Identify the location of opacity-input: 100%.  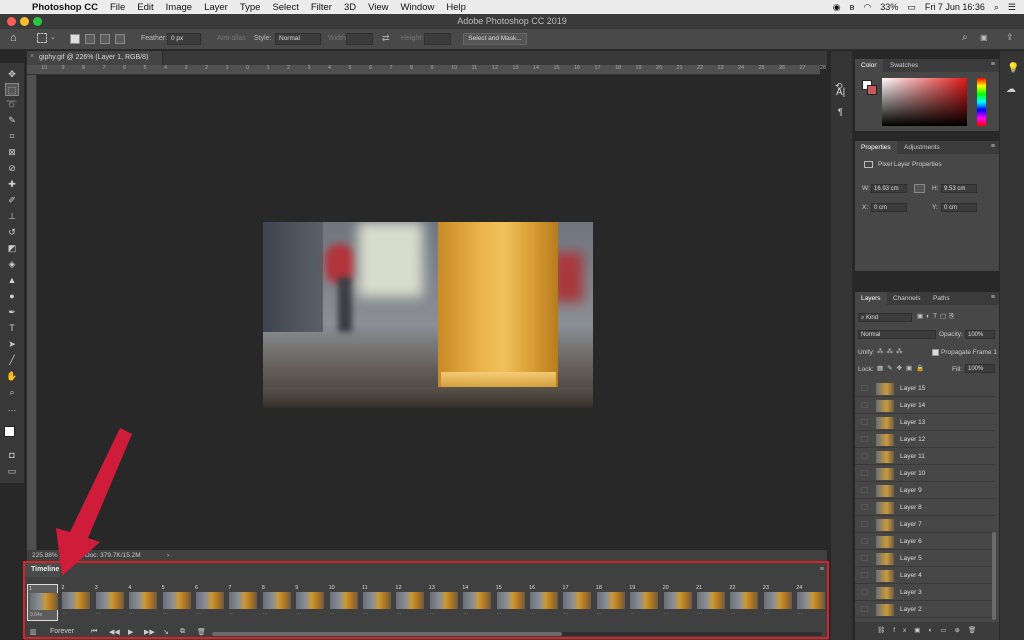
(980, 334).